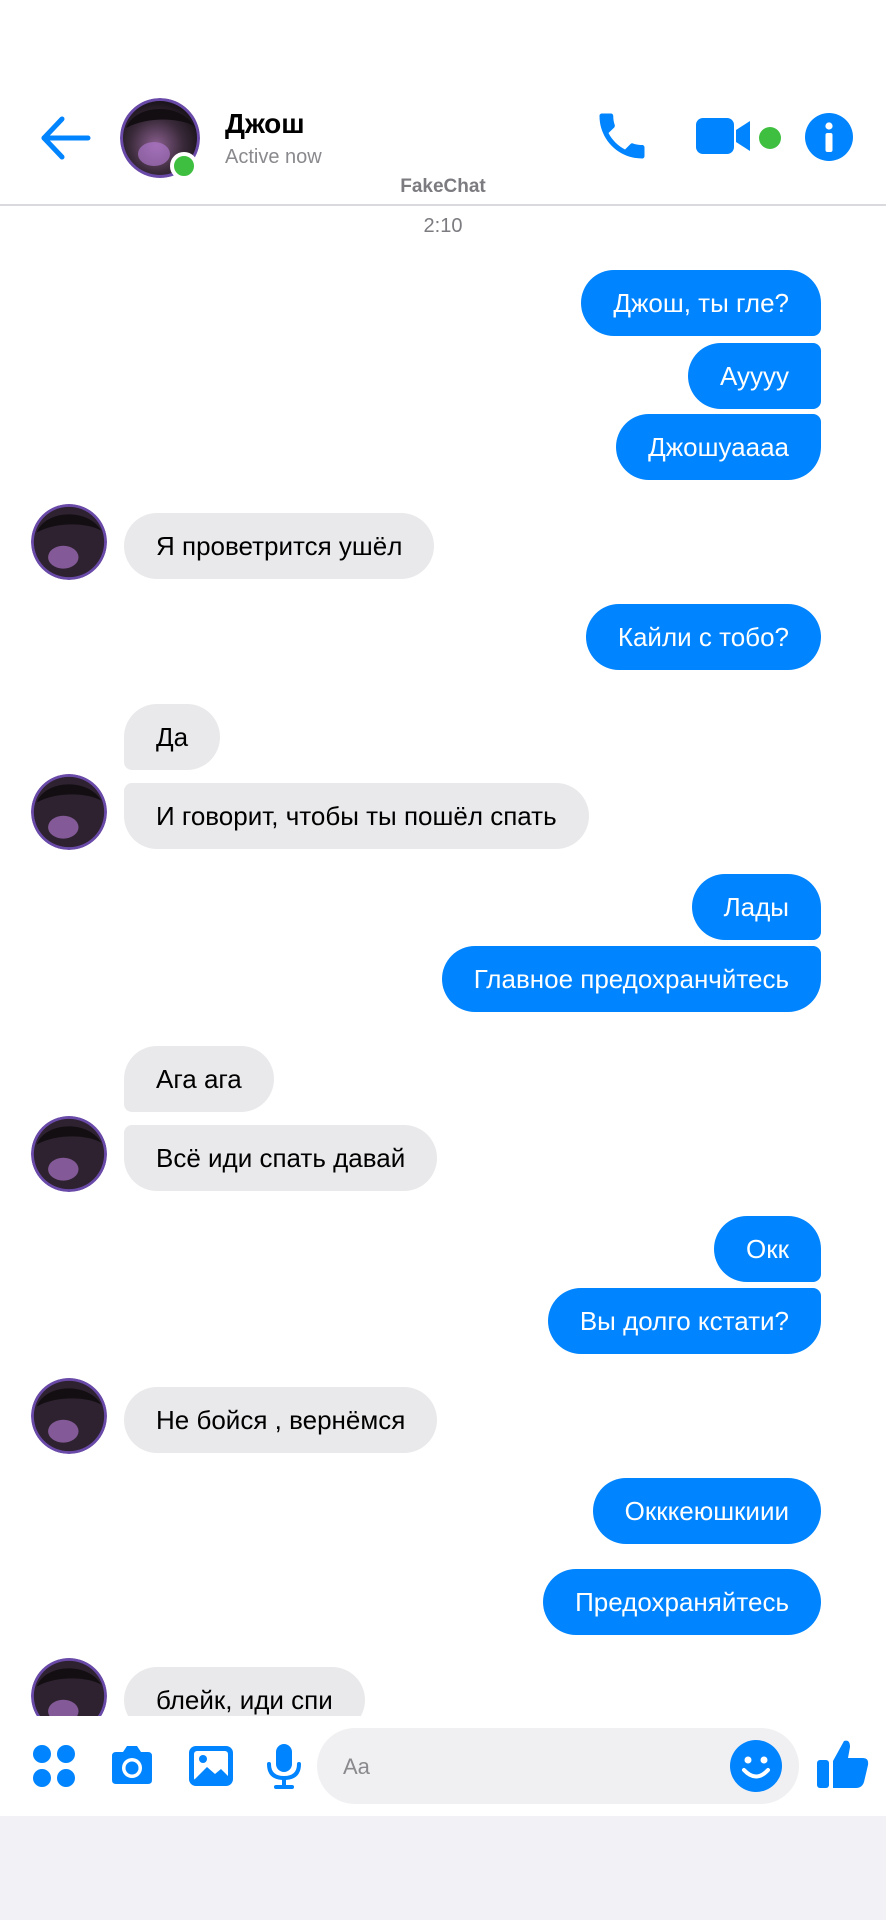  Describe the element at coordinates (443, 186) in the screenshot. I see `brand-watermark: FakeChat` at that location.